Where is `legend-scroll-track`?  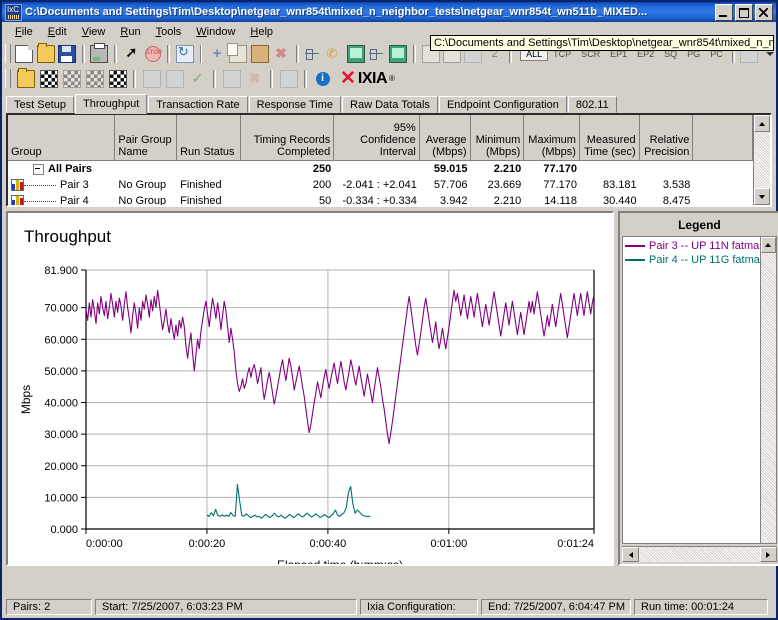 legend-scroll-track is located at coordinates (768, 398).